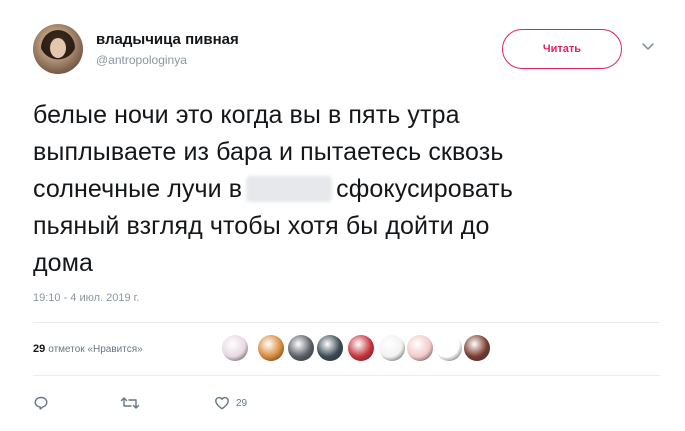 Image resolution: width=685 pixels, height=431 pixels. I want to click on heart-icon, so click(222, 403).